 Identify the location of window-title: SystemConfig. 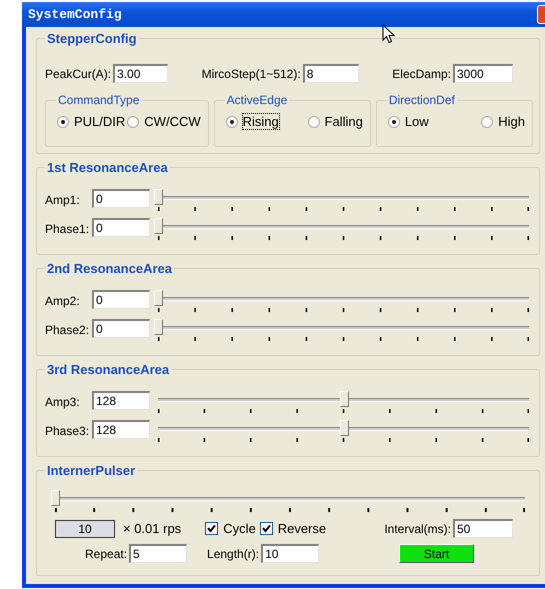
(74, 14).